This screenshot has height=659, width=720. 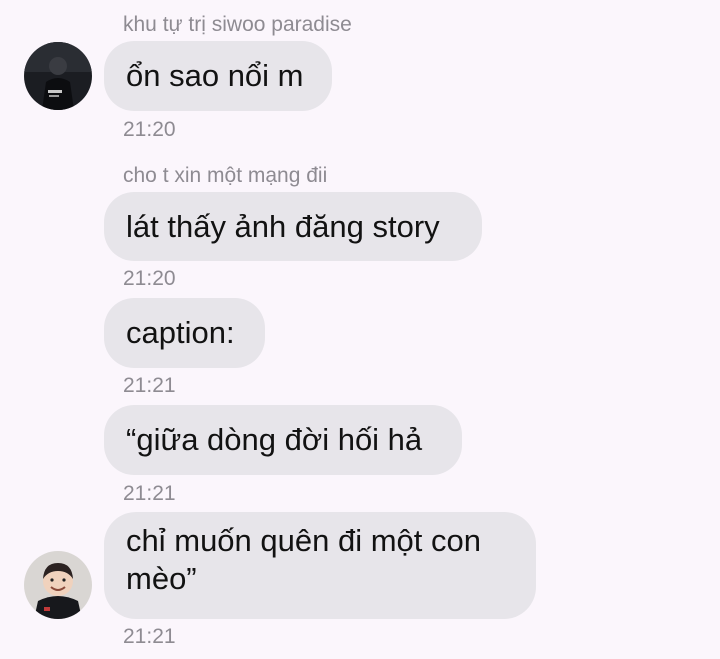 What do you see at coordinates (215, 75) in the screenshot?
I see `message-text: ổn sao nổi m` at bounding box center [215, 75].